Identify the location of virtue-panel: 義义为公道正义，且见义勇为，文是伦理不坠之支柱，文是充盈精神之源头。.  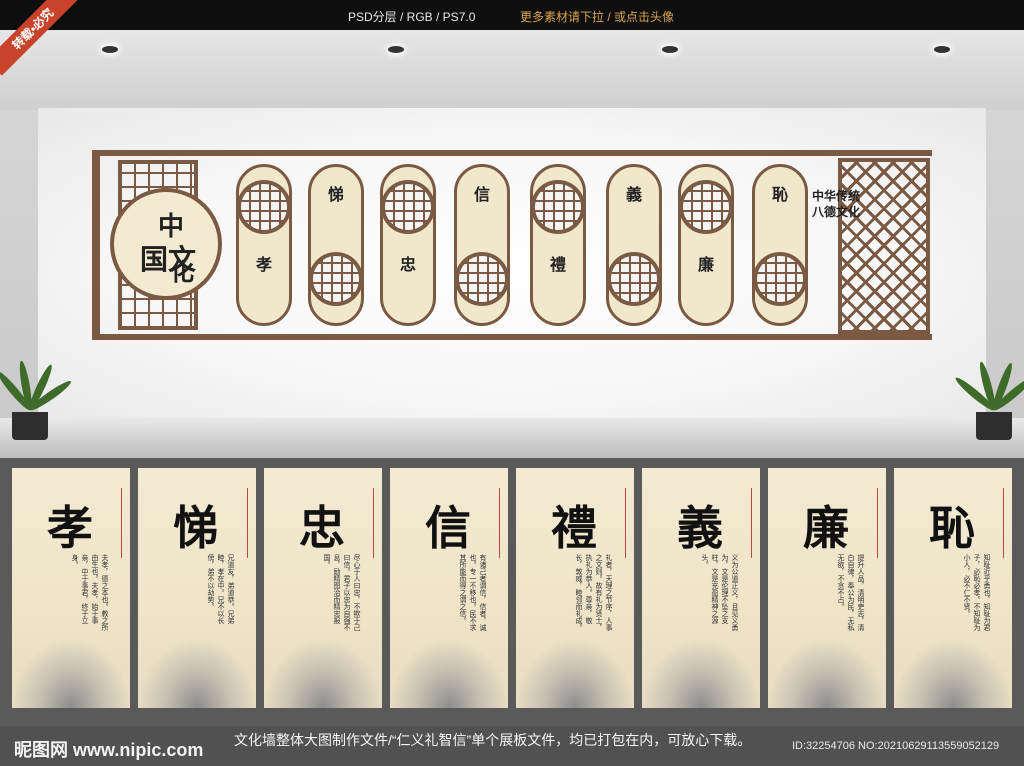
(701, 588).